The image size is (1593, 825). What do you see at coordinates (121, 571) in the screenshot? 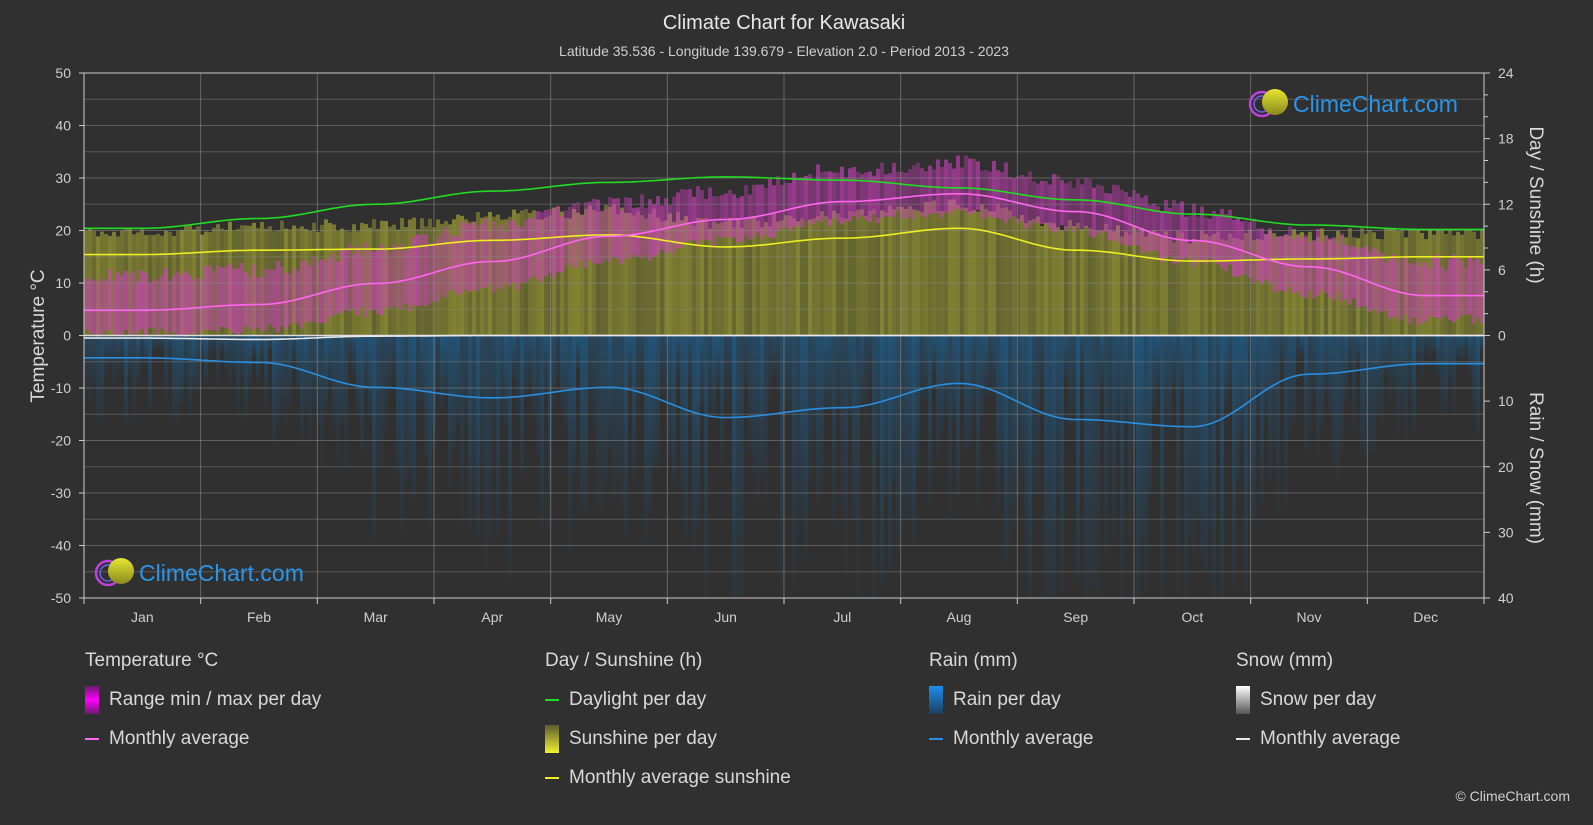
I see `logo-sun-icon` at bounding box center [121, 571].